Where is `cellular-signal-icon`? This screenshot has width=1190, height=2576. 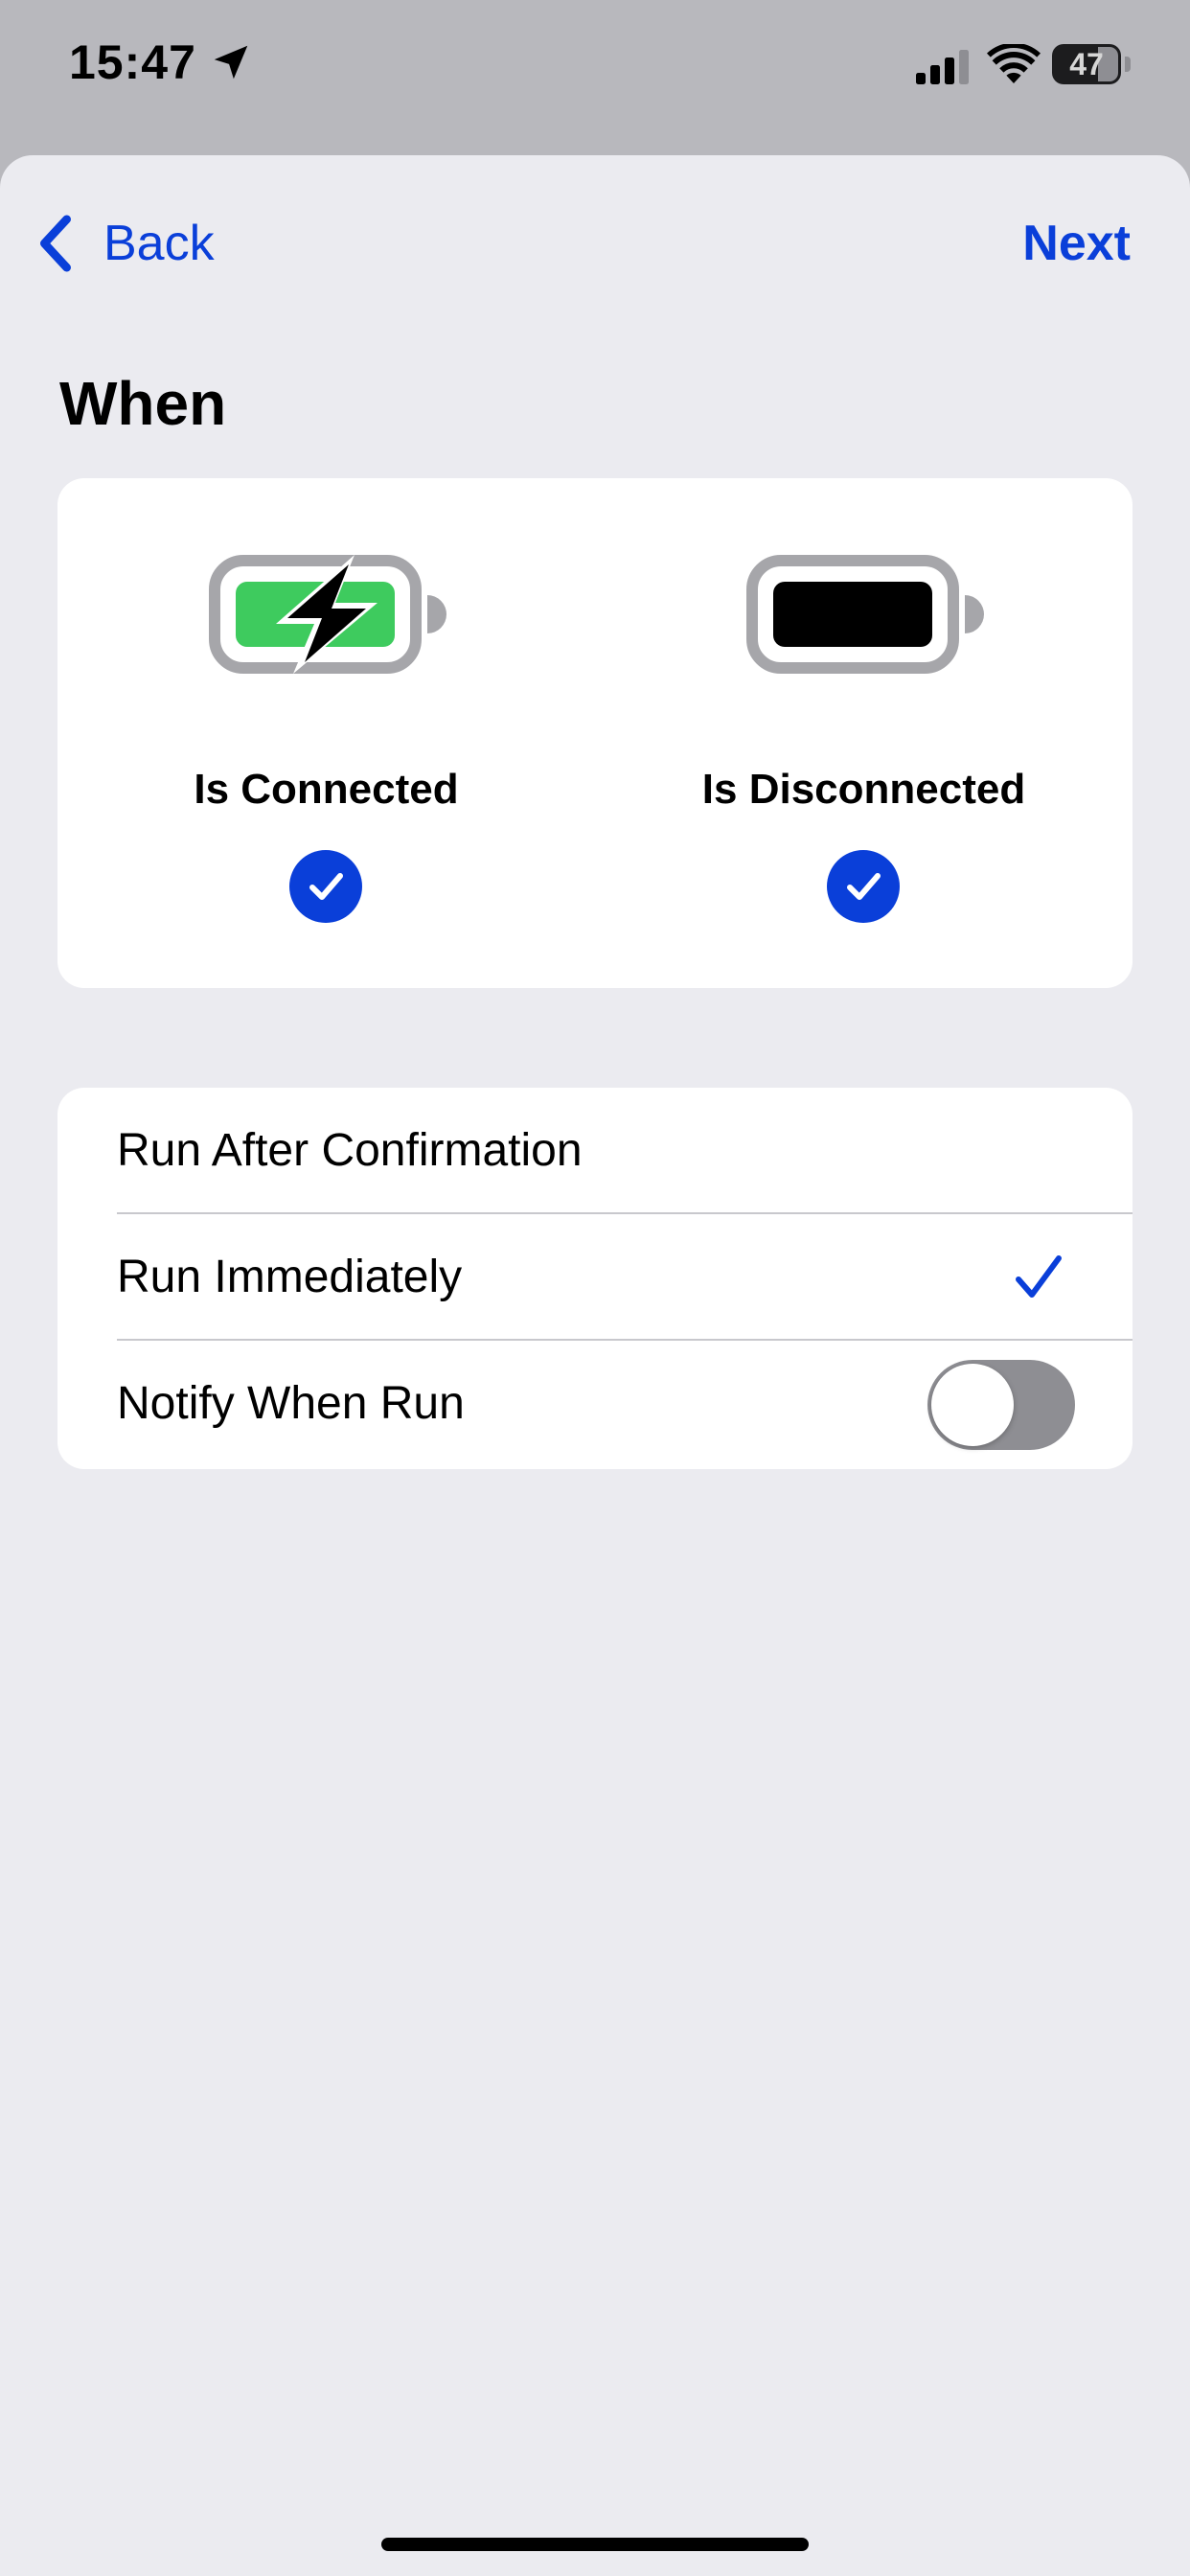
cellular-signal-icon is located at coordinates (943, 67).